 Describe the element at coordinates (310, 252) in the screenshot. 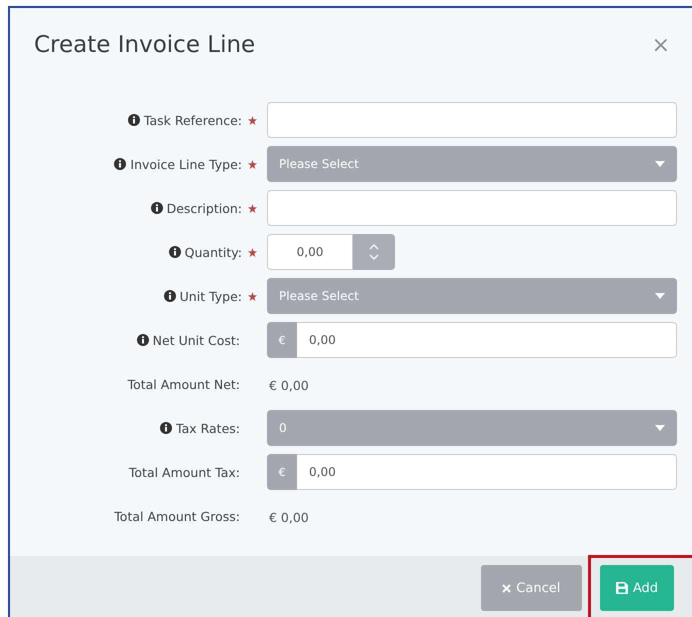

I see `number-field: 0,00` at that location.